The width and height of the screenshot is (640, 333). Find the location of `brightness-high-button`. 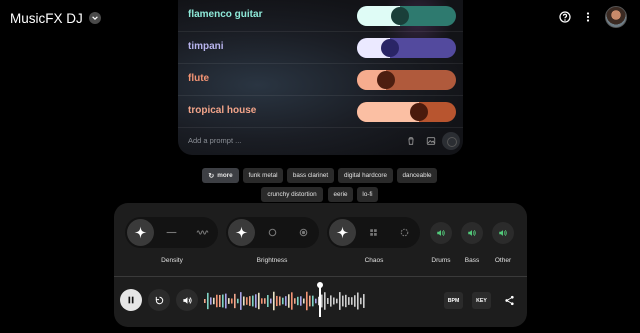

brightness-high-button is located at coordinates (303, 232).